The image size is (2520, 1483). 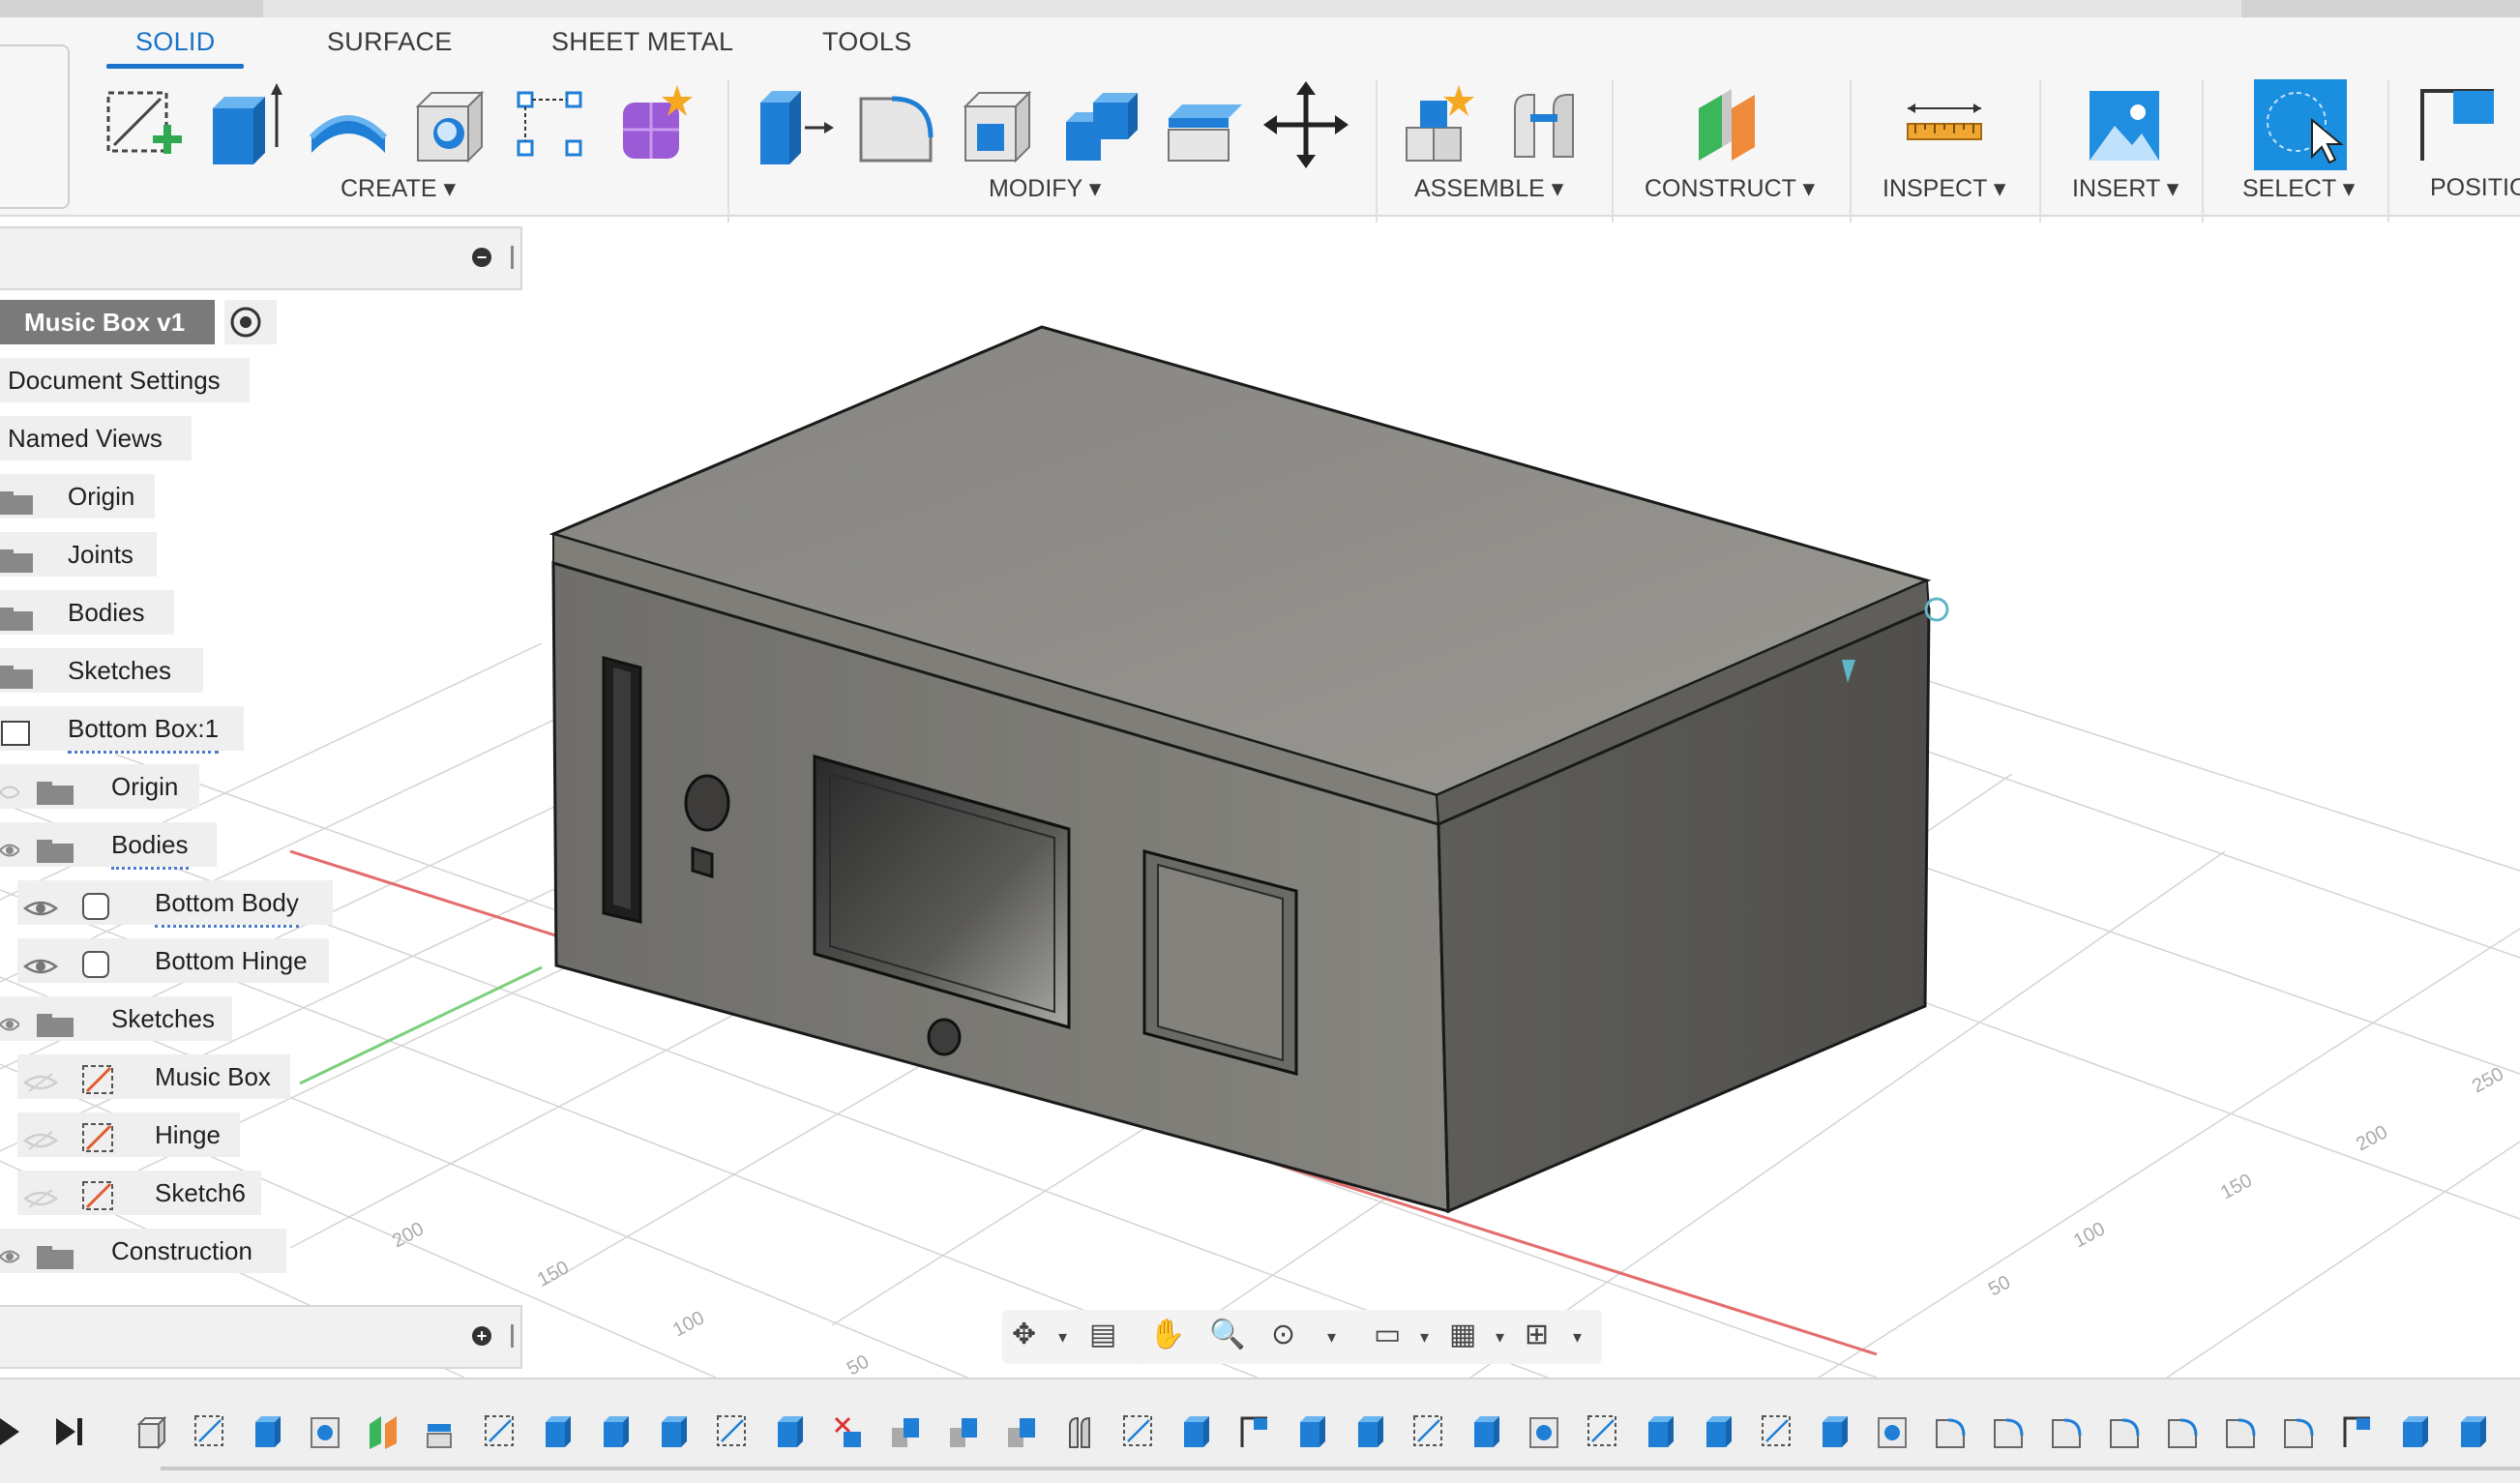 I want to click on move-copy-icon, so click(x=1306, y=124).